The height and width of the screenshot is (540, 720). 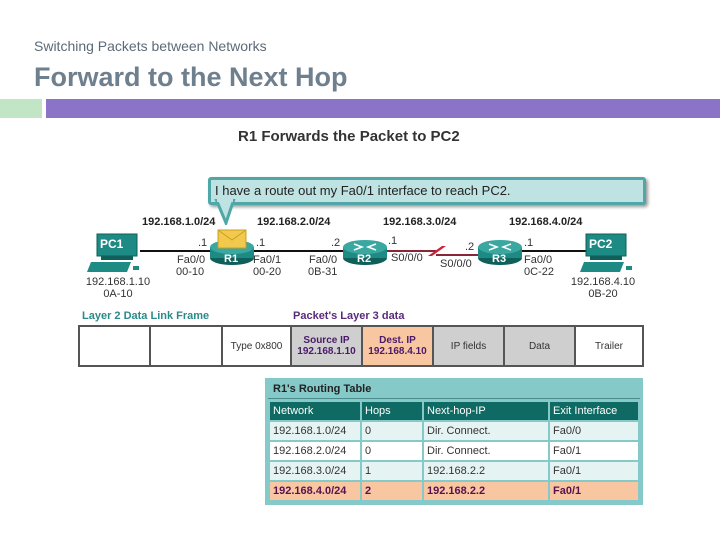 I want to click on r3-fa00-name: Fa0/0, so click(x=538, y=260).